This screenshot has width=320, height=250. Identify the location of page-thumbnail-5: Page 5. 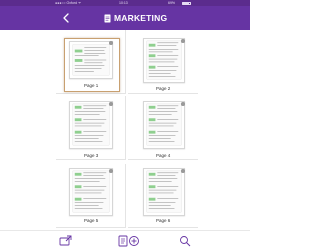
(91, 196).